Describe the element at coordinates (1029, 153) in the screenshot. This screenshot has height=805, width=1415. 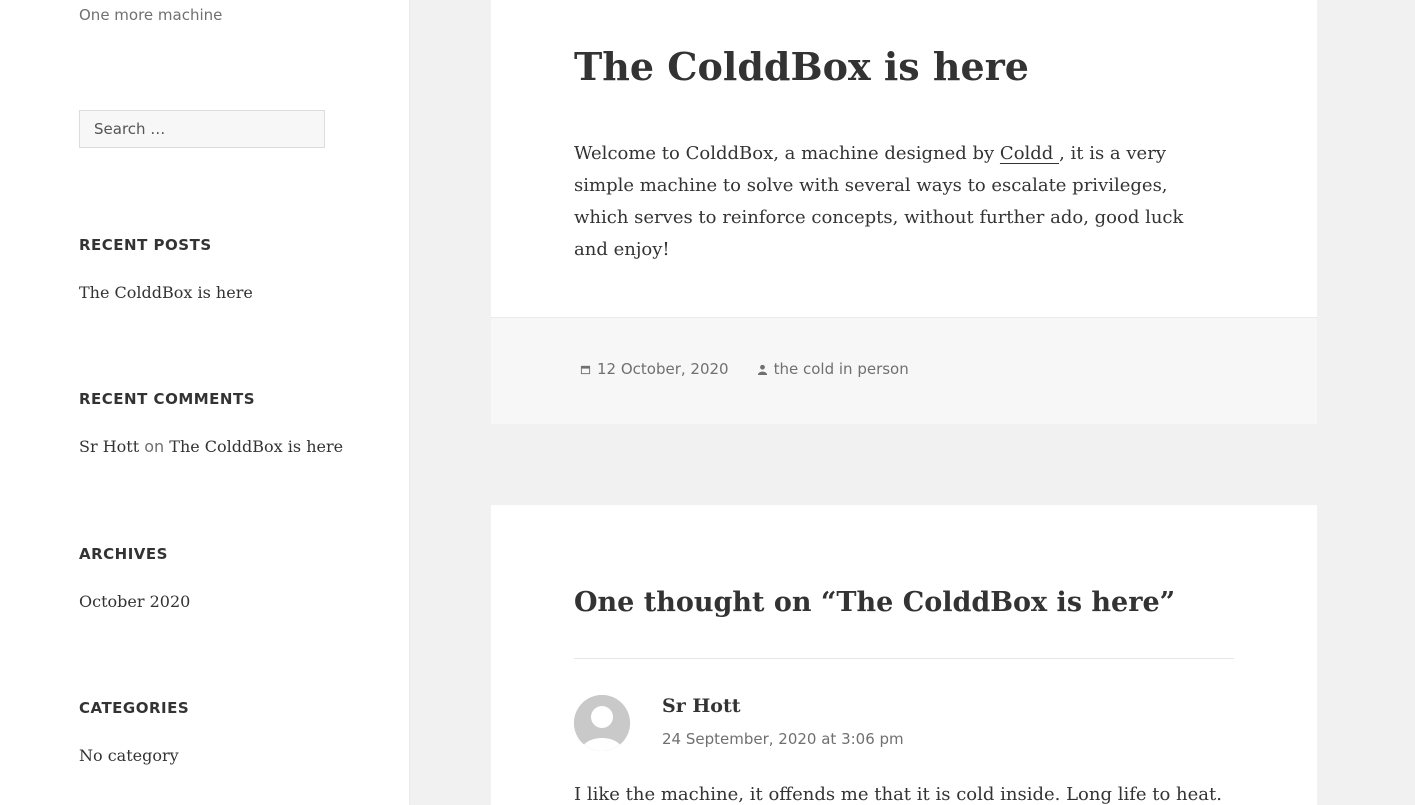
I see `author-link: Coldd` at that location.